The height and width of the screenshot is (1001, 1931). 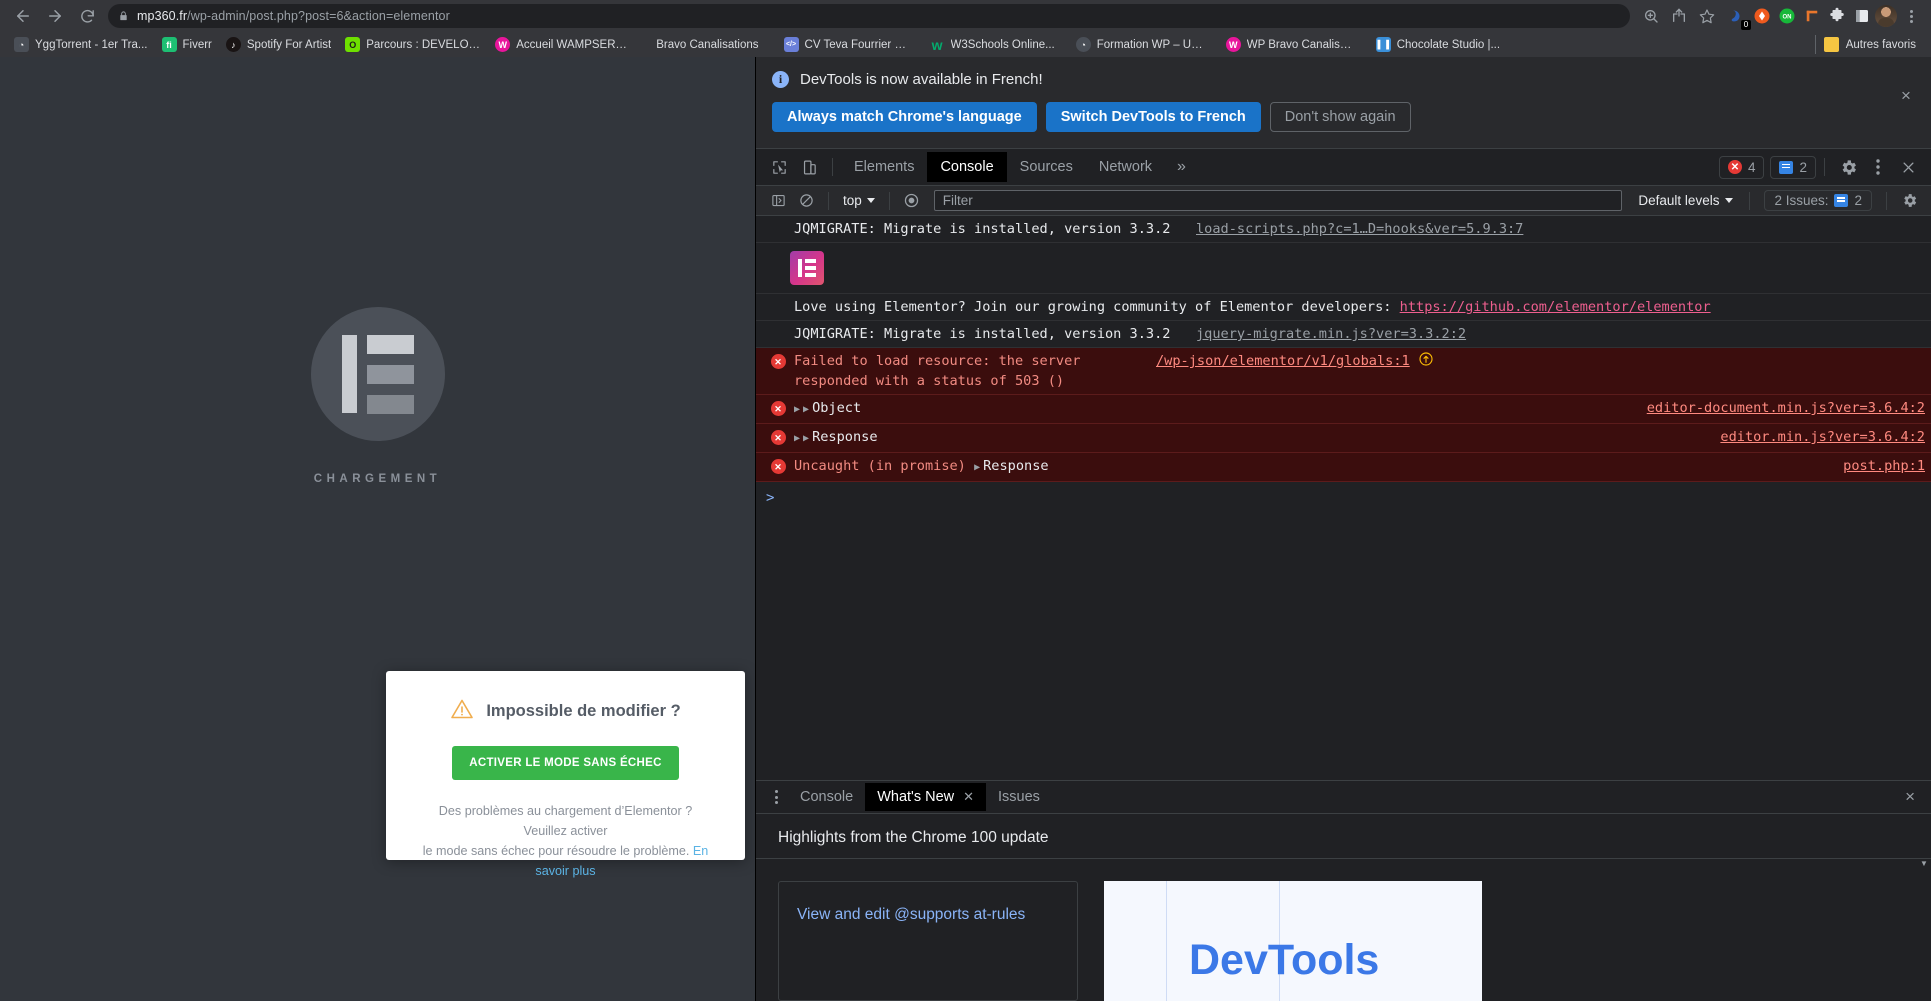 What do you see at coordinates (1555, 307) in the screenshot?
I see `community-link: https://github.com/elementor/elementor` at bounding box center [1555, 307].